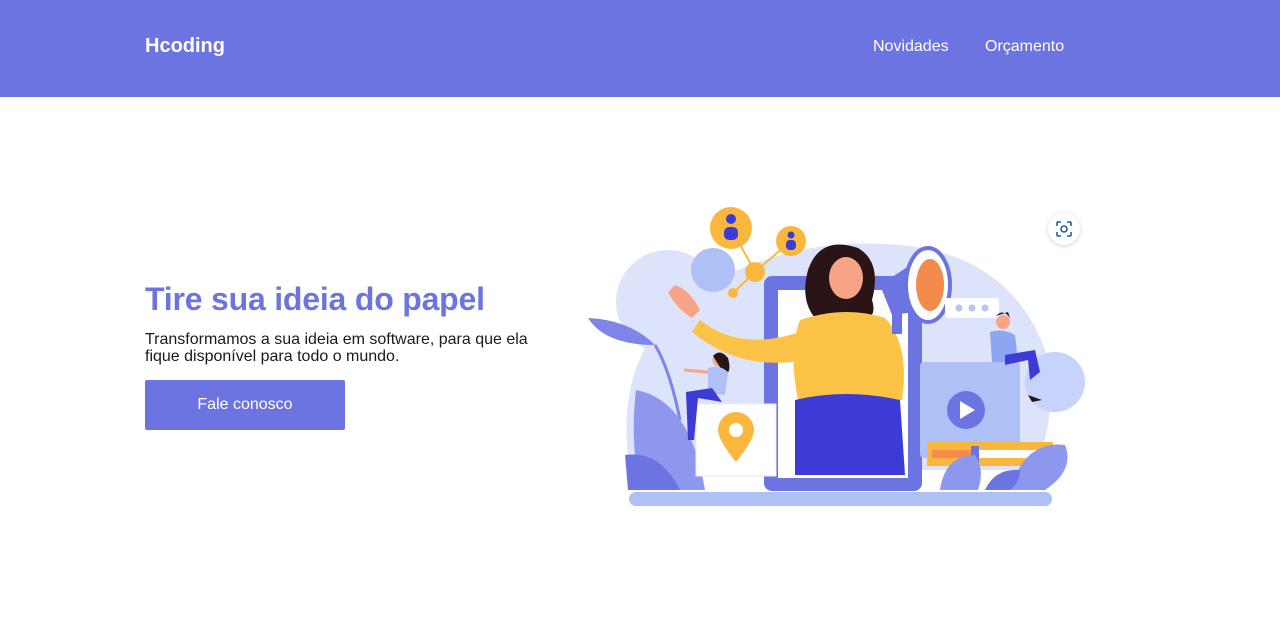 The height and width of the screenshot is (640, 1280). I want to click on contact-button: Fale conosco, so click(245, 405).